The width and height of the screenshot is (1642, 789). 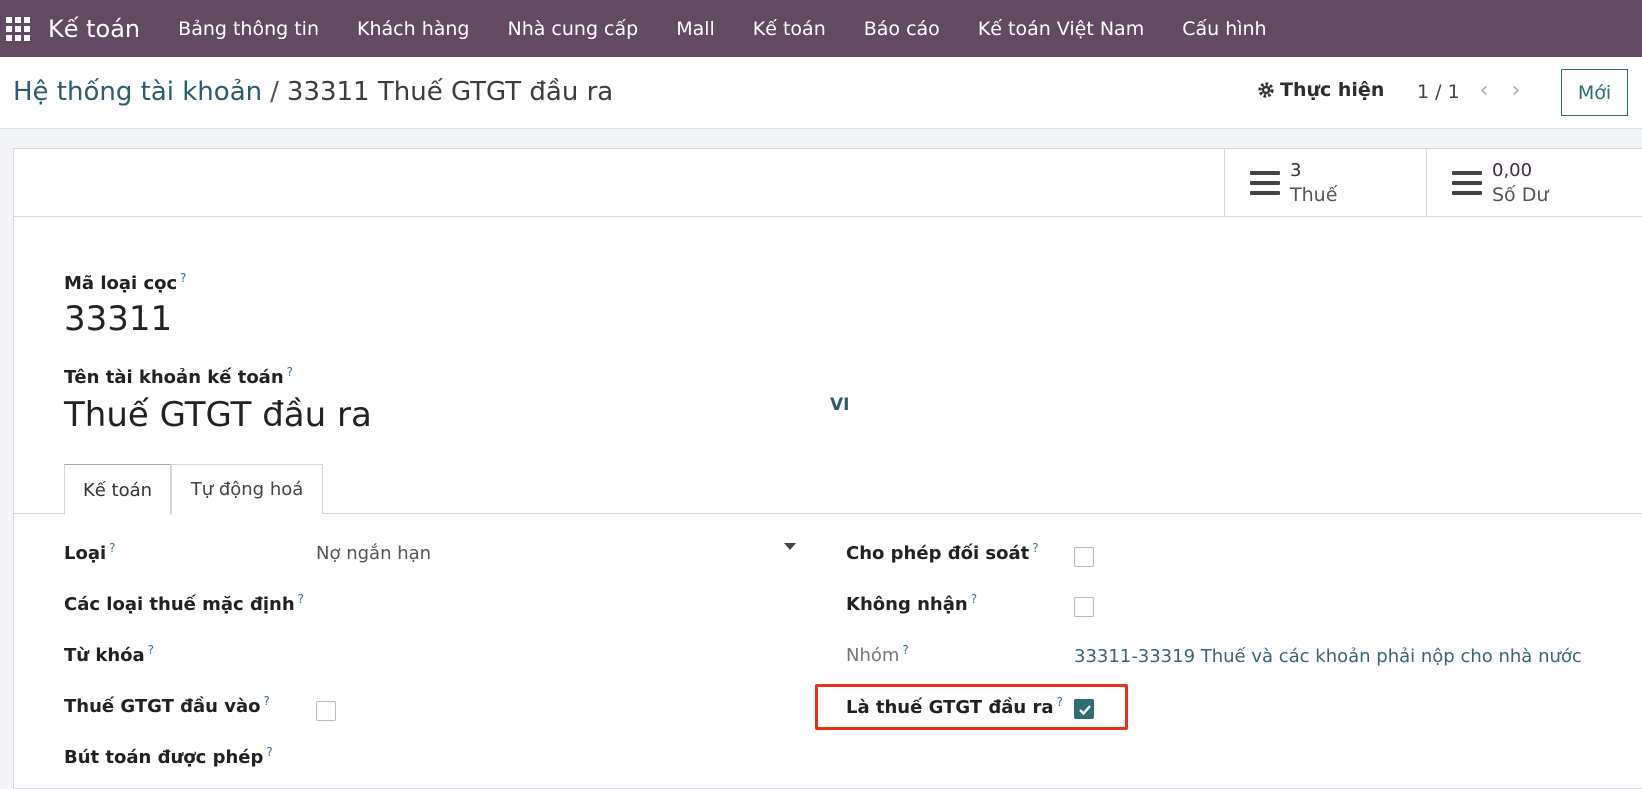 I want to click on allowed-journals-label: Bút toán được phép?, so click(x=168, y=756).